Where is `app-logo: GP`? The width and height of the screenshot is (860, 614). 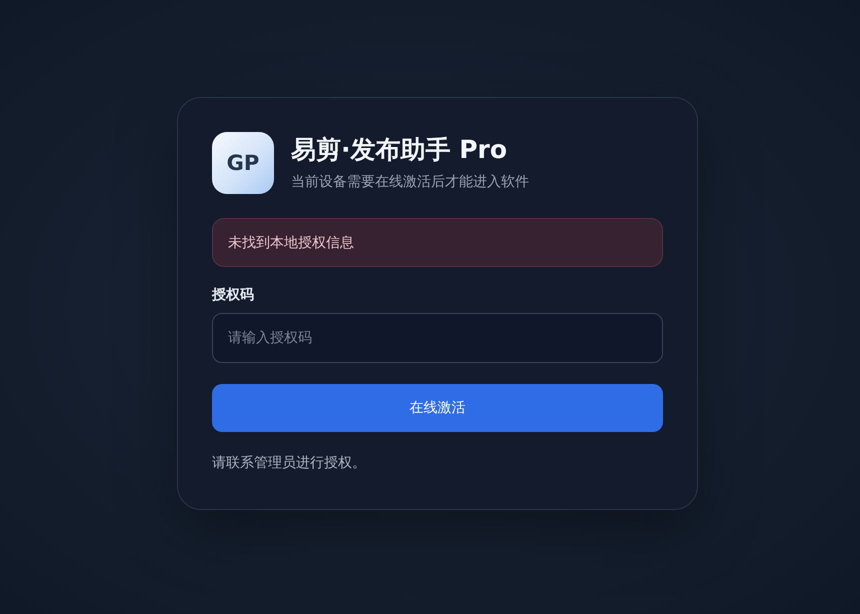
app-logo: GP is located at coordinates (243, 163).